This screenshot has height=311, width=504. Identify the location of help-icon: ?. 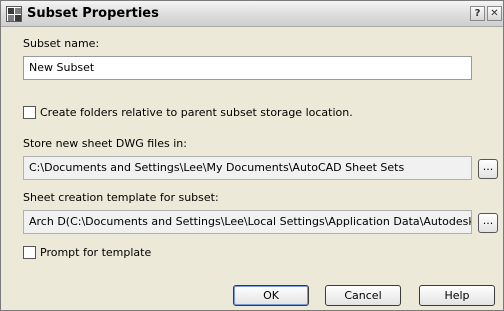
(477, 13).